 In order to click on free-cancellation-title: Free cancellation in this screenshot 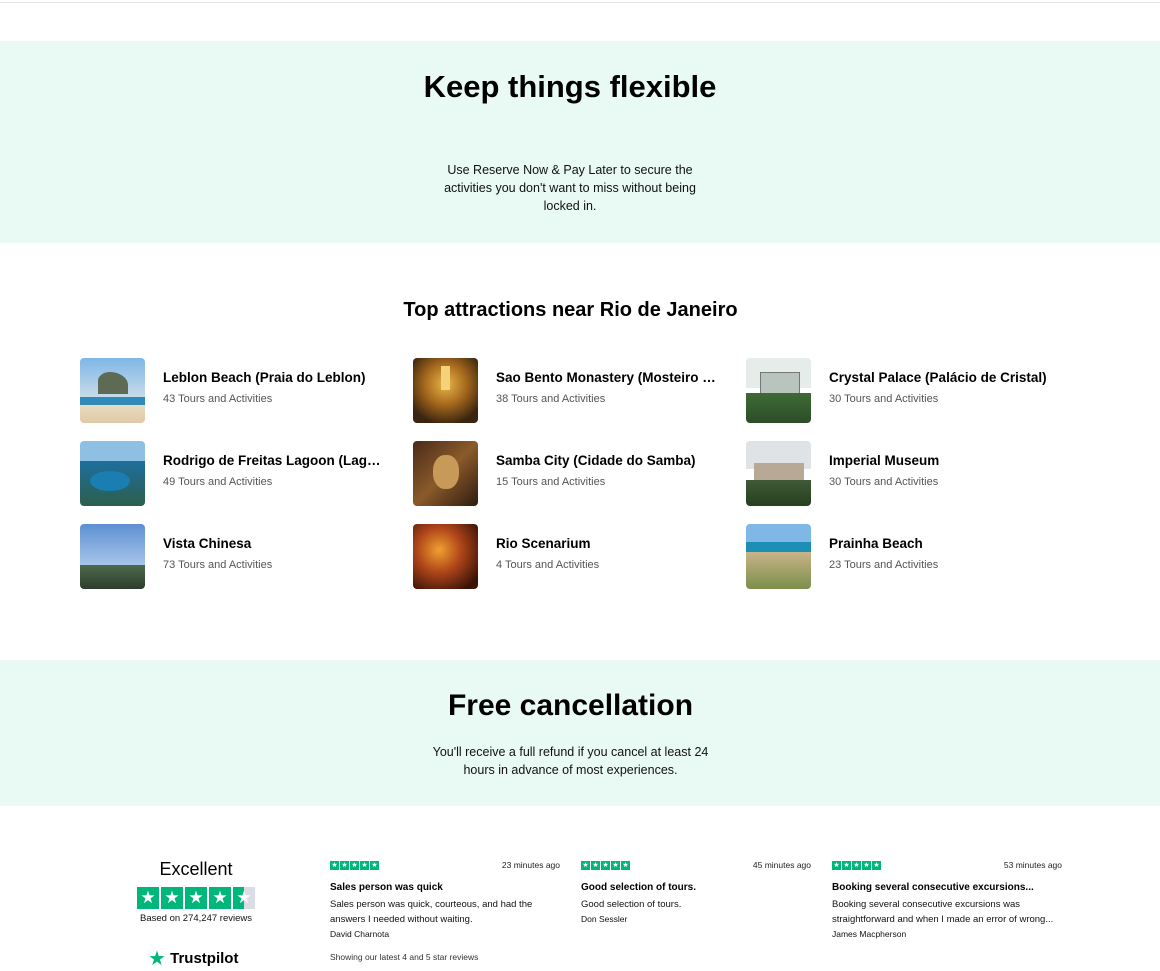, I will do `click(570, 705)`.